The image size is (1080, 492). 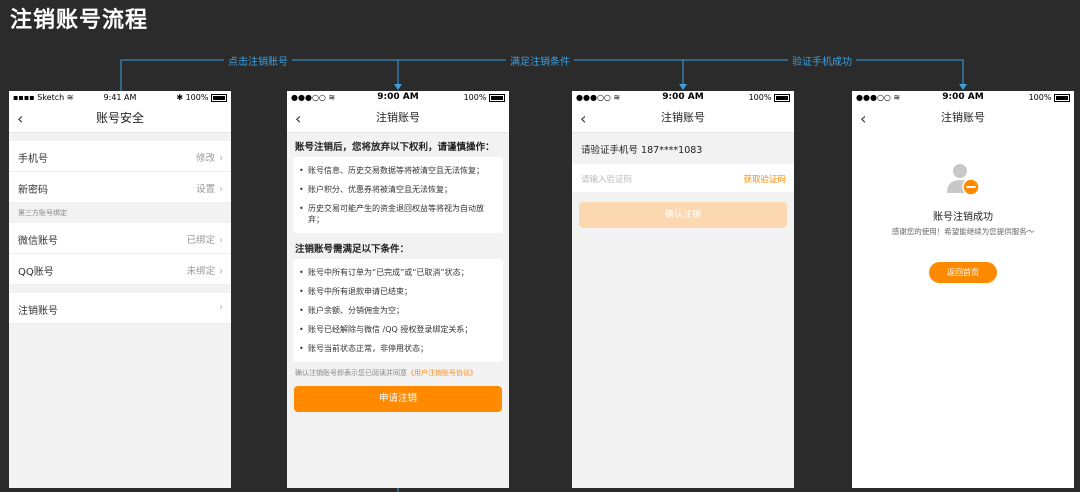 What do you see at coordinates (764, 179) in the screenshot?
I see `get-code-button: 获取验证码` at bounding box center [764, 179].